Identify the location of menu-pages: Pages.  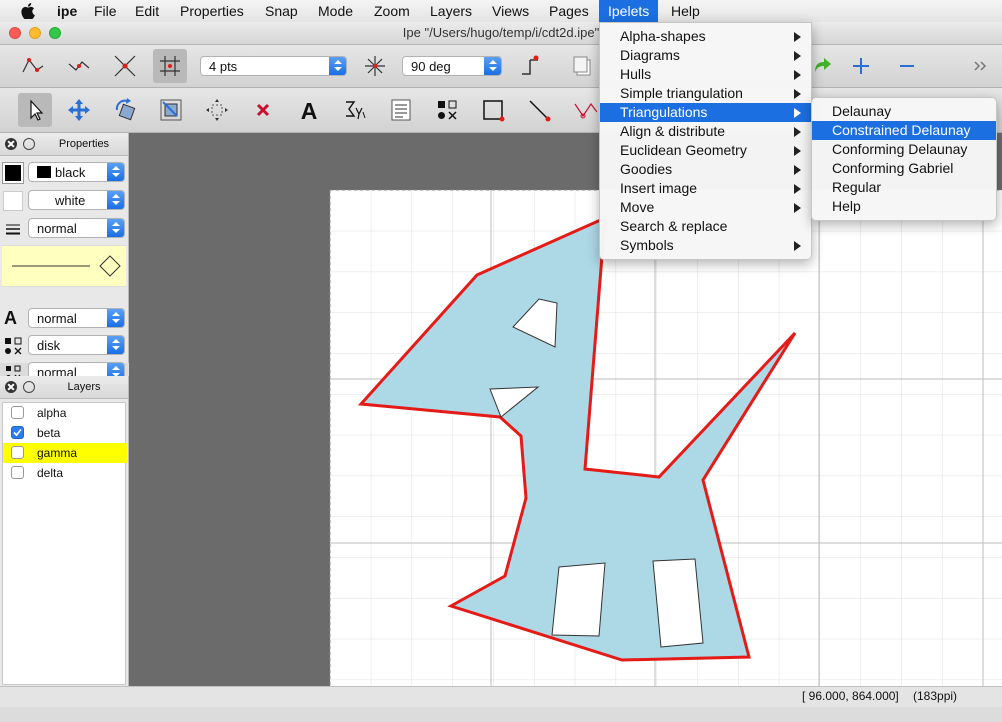
(569, 11).